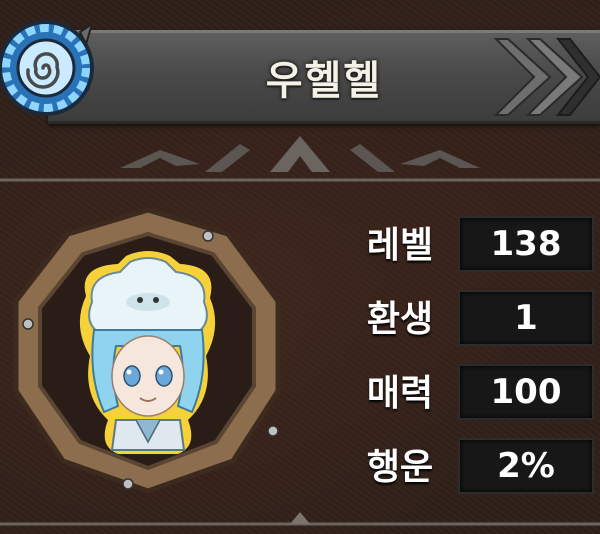 This screenshot has height=534, width=600. I want to click on stat-label: 행운, so click(400, 467).